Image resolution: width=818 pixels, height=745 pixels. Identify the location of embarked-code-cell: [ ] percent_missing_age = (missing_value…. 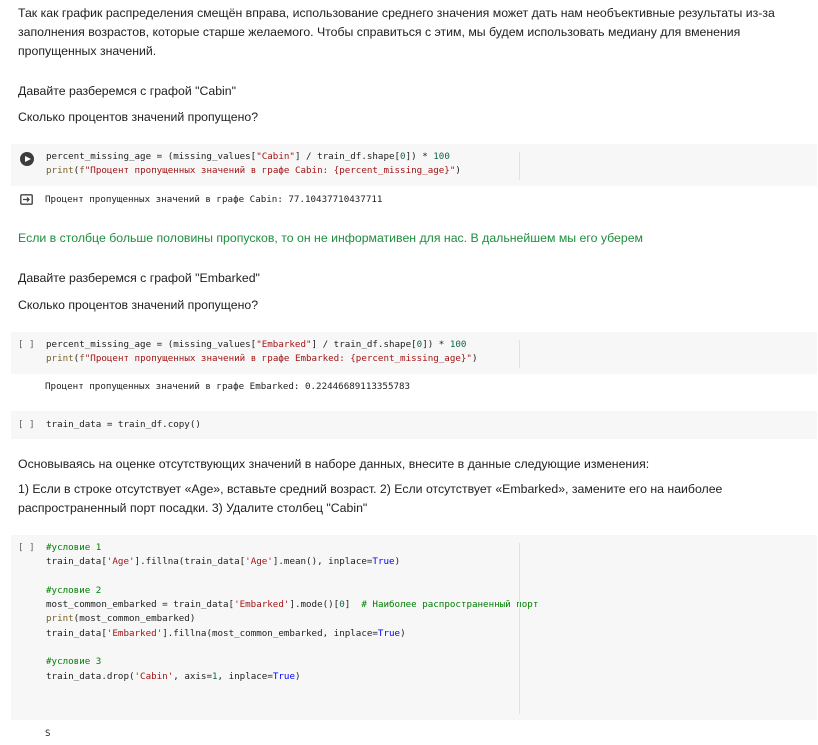
(414, 353).